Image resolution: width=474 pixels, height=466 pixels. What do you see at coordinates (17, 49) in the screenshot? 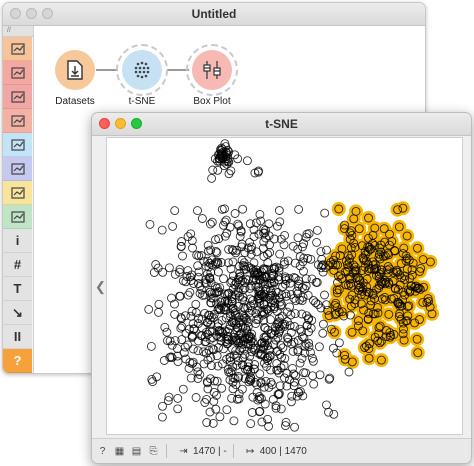
I see `data-icon` at bounding box center [17, 49].